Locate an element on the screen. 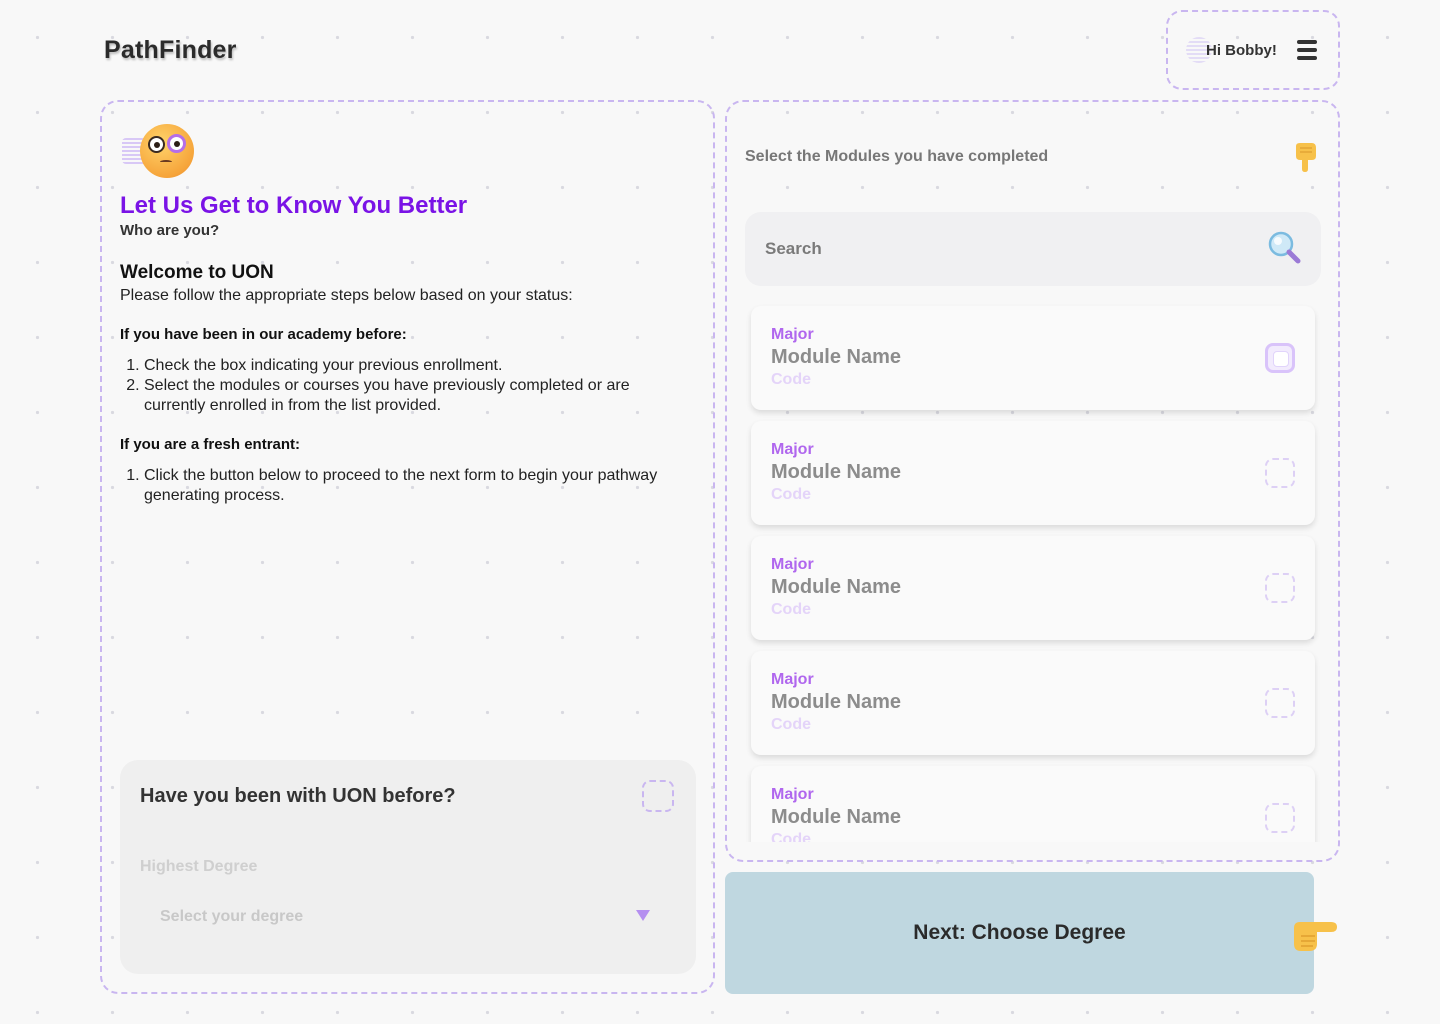  degree-placeholder: Select your degree is located at coordinates (232, 916).